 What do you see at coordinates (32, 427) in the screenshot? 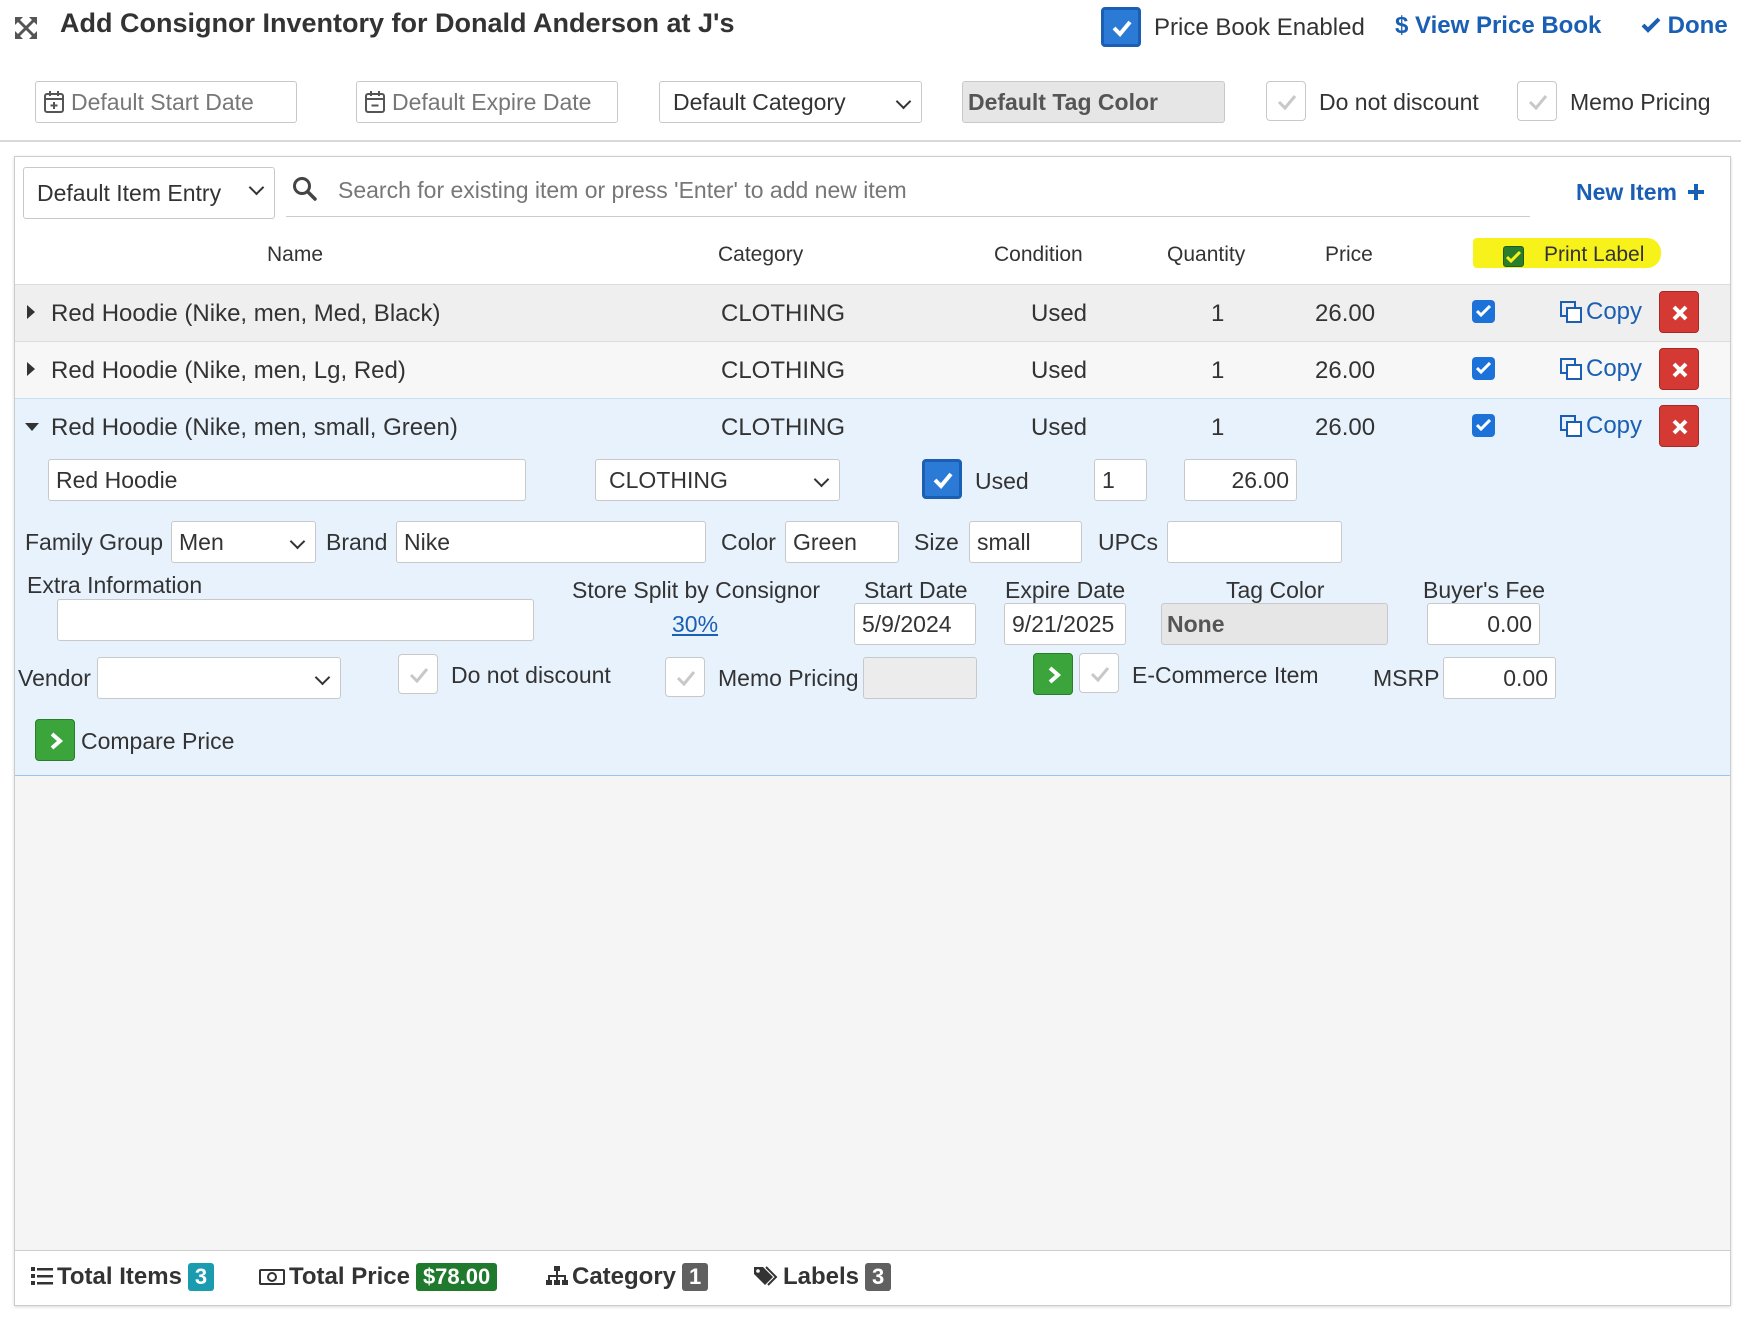
I see `caret-down-icon` at bounding box center [32, 427].